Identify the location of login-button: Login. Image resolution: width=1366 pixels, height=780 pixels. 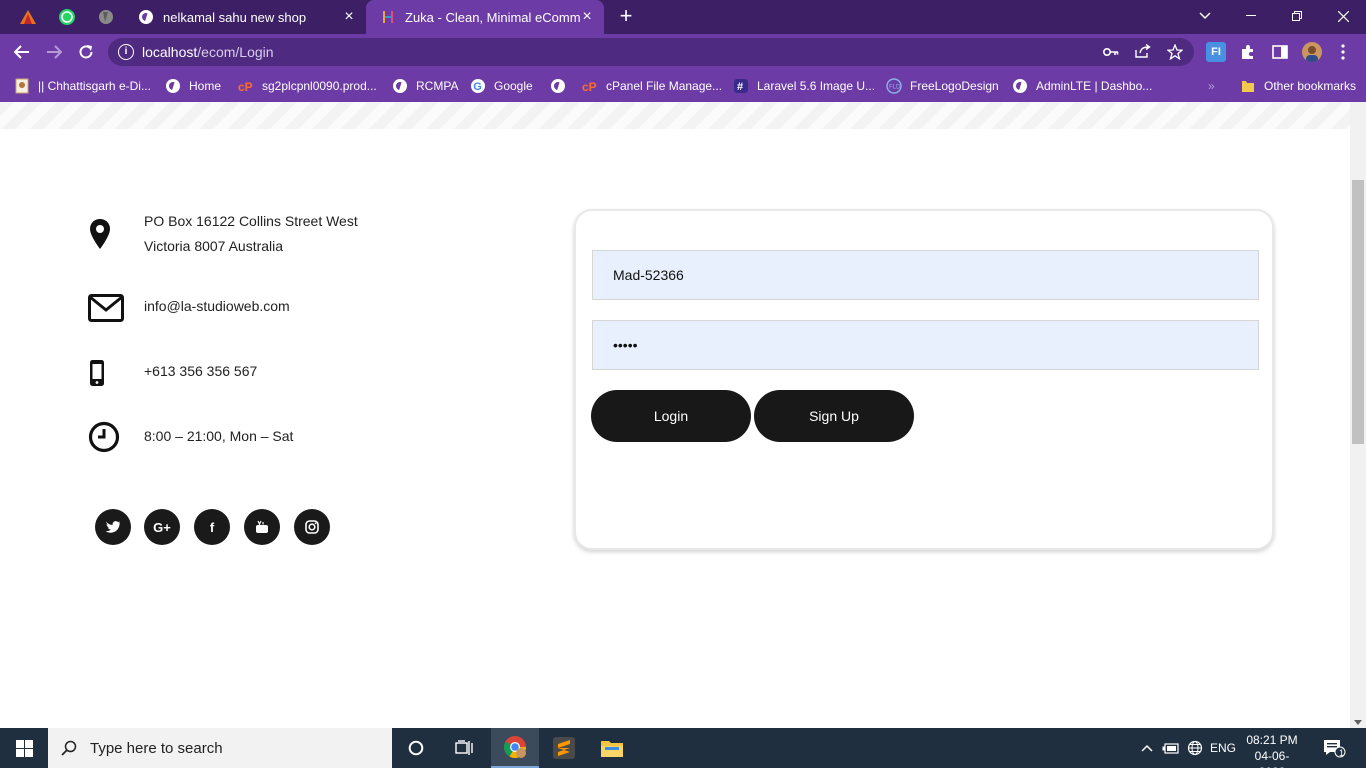
(671, 416).